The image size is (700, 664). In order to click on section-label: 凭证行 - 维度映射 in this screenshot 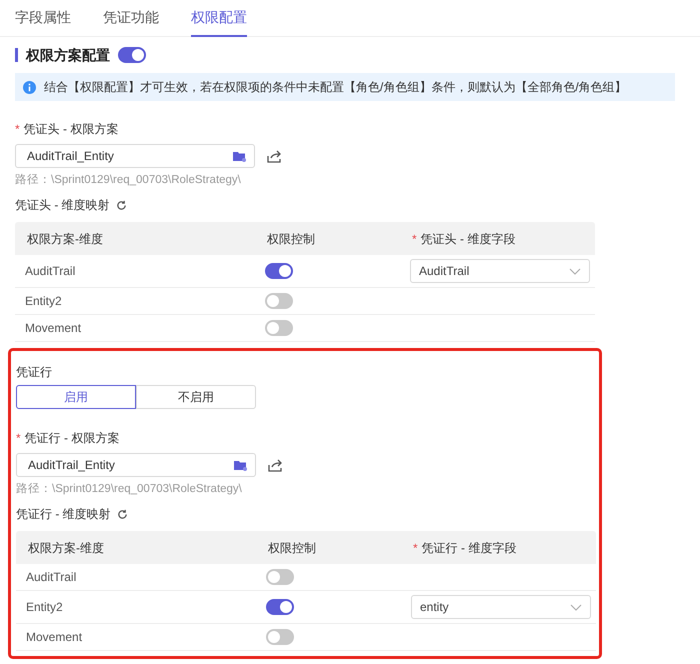, I will do `click(63, 514)`.